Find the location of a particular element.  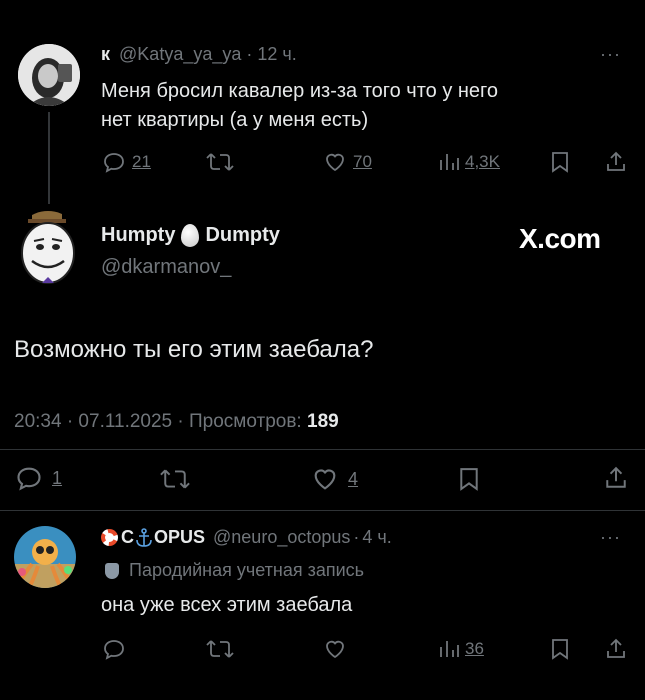

display-name: к is located at coordinates (105, 54).